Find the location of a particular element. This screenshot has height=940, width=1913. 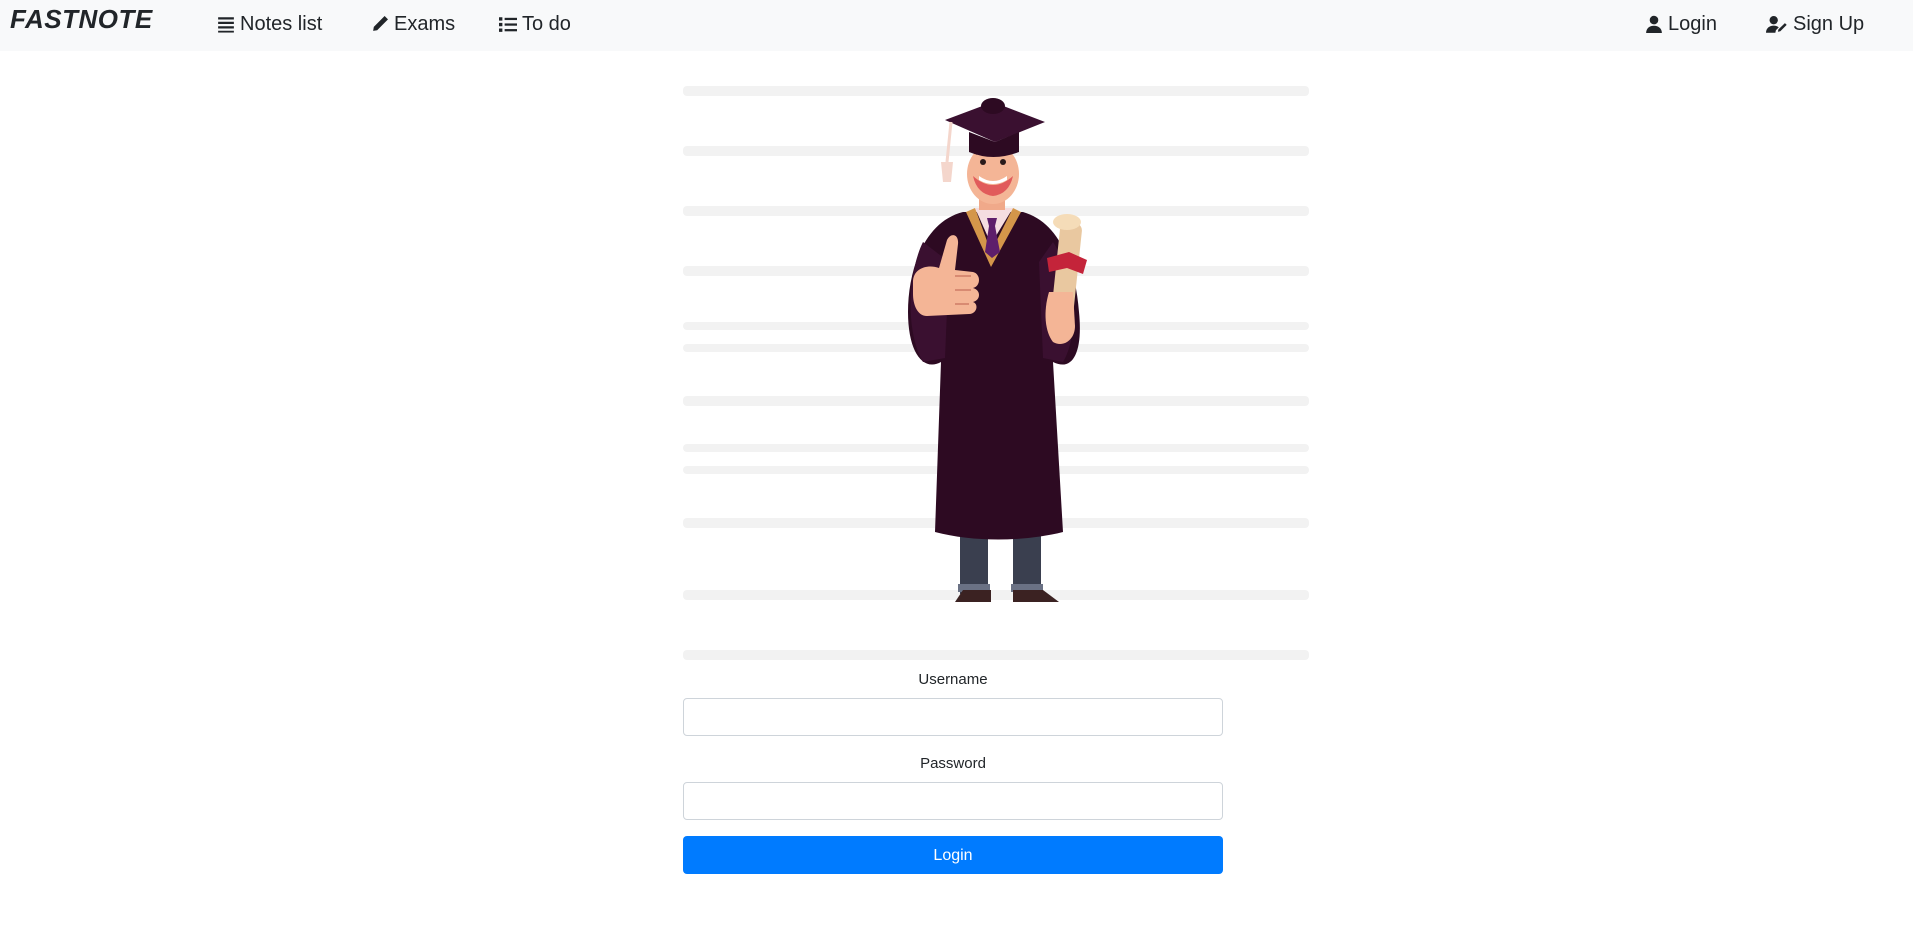

user-edit-icon is located at coordinates (1777, 24).